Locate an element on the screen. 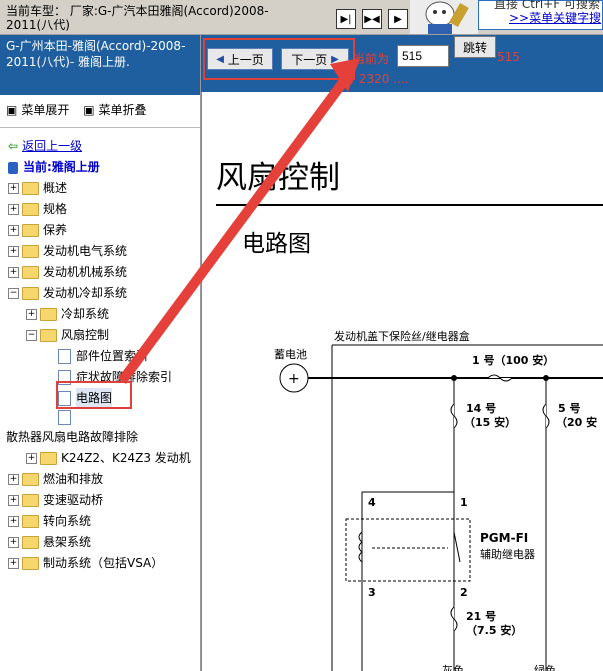 This screenshot has width=603, height=671. pin4-label: 4 is located at coordinates (372, 502).